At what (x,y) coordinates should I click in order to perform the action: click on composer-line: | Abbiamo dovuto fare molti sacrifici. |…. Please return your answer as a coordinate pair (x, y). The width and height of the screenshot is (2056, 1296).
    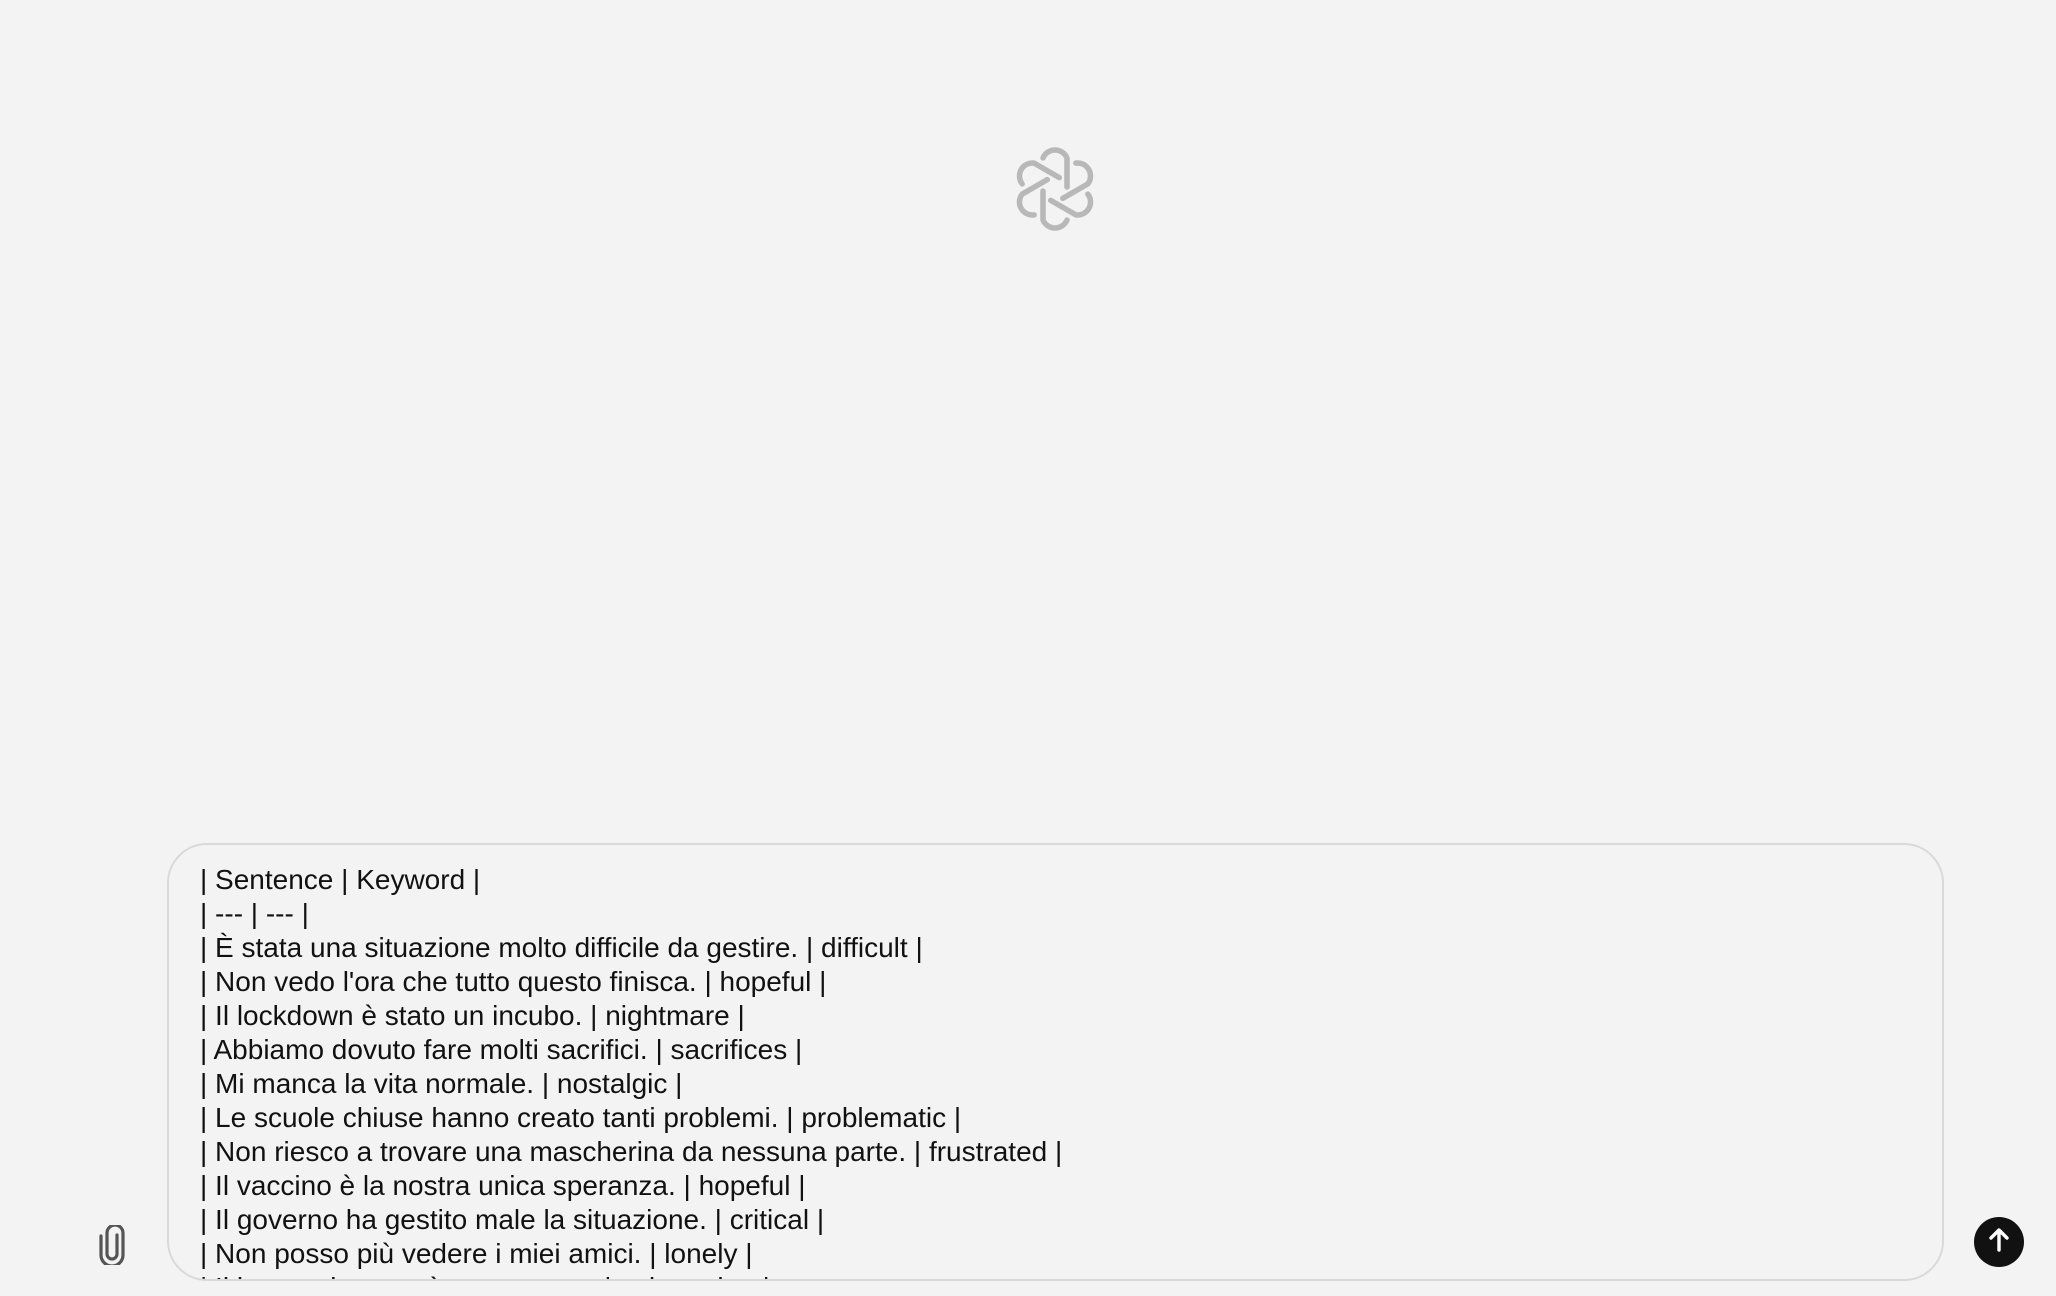
    Looking at the image, I should click on (501, 1049).